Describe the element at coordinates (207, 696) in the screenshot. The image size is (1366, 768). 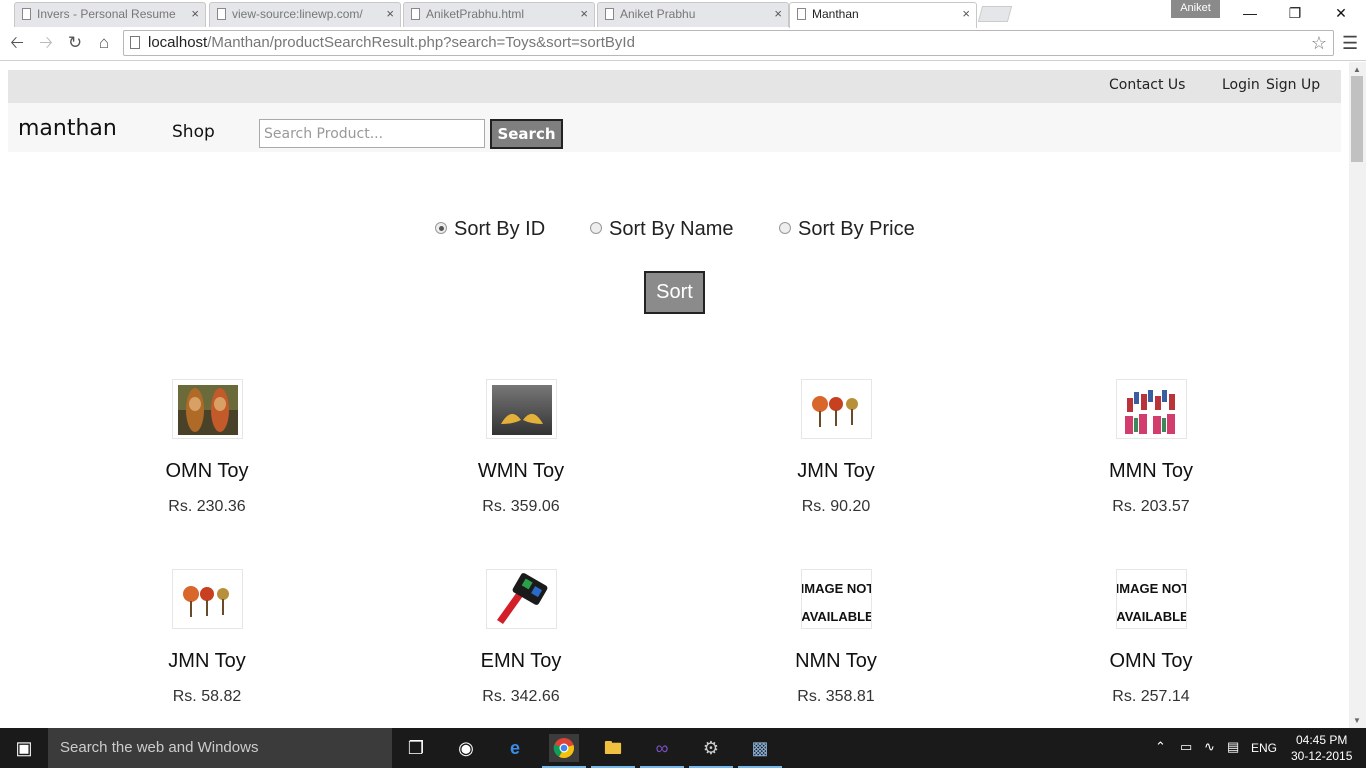
I see `product-price: Rs. 58.82` at that location.